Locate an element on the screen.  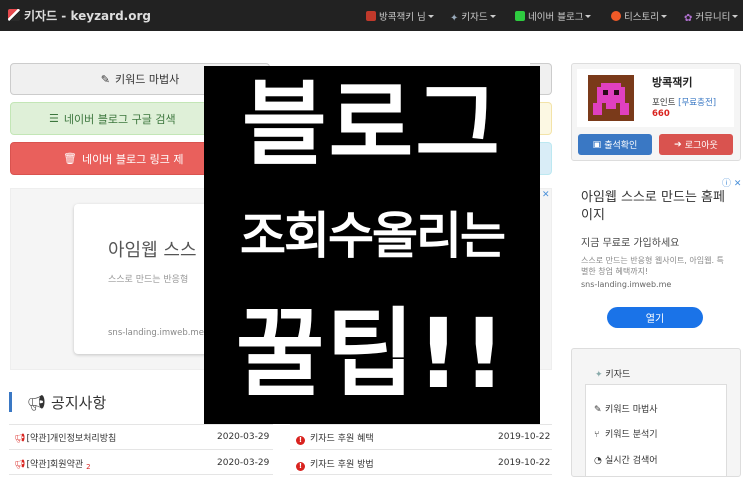
brand-link: 키자드 - keyzard.org is located at coordinates (79, 15).